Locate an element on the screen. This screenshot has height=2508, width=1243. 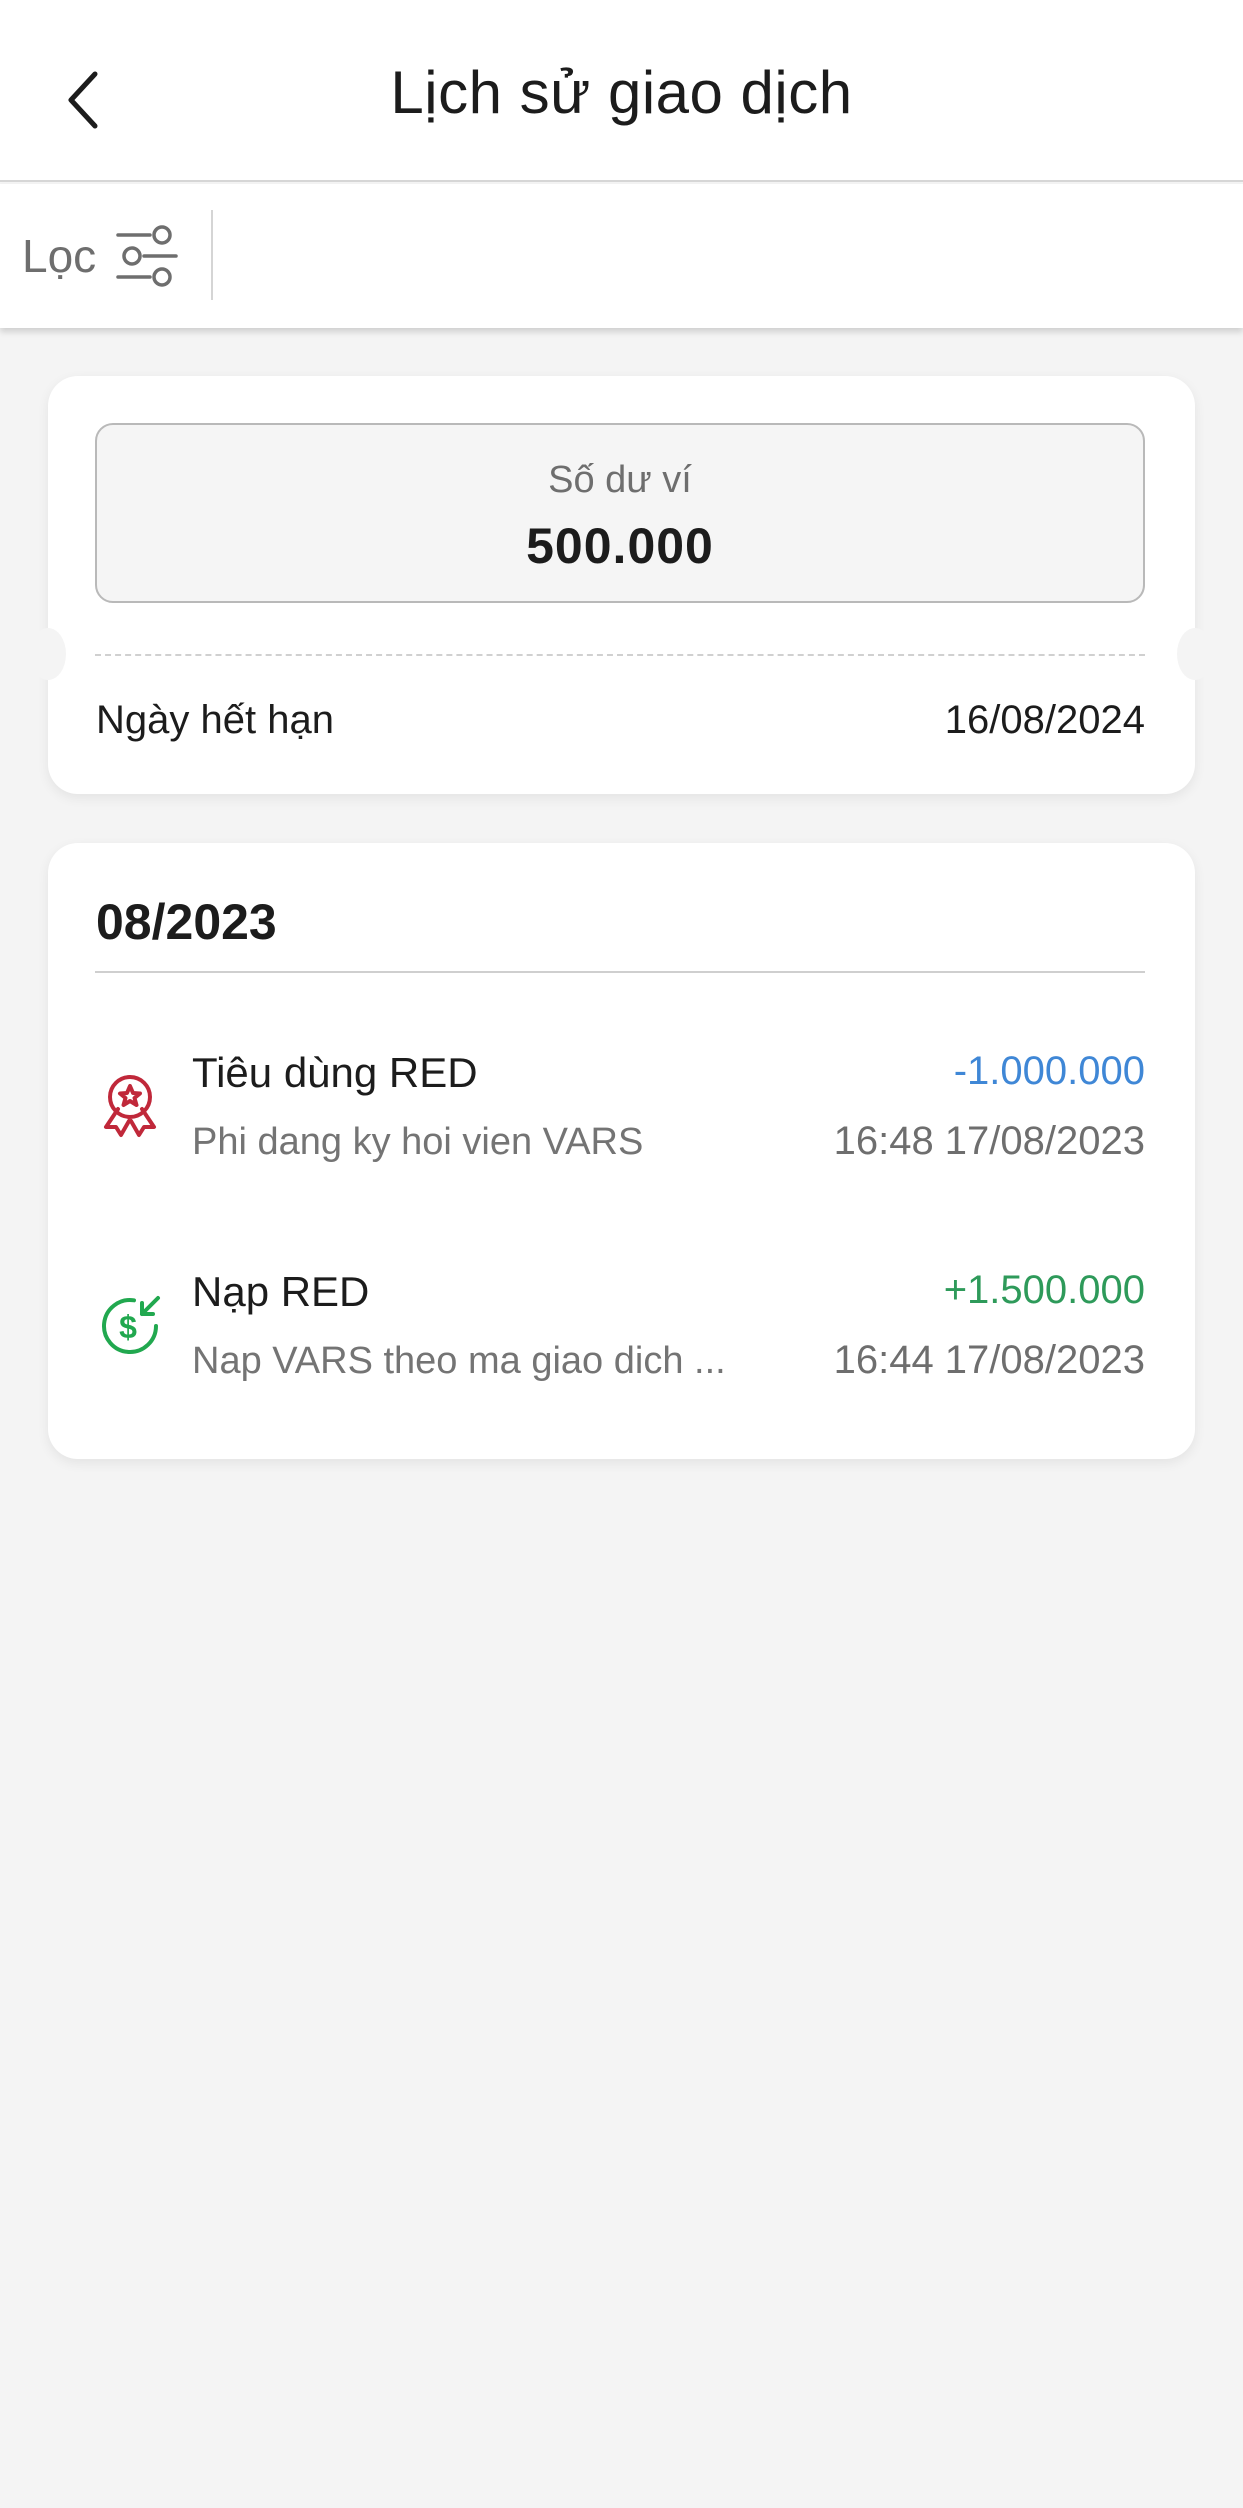
dollar-deposit-icon: $ is located at coordinates (131, 1325).